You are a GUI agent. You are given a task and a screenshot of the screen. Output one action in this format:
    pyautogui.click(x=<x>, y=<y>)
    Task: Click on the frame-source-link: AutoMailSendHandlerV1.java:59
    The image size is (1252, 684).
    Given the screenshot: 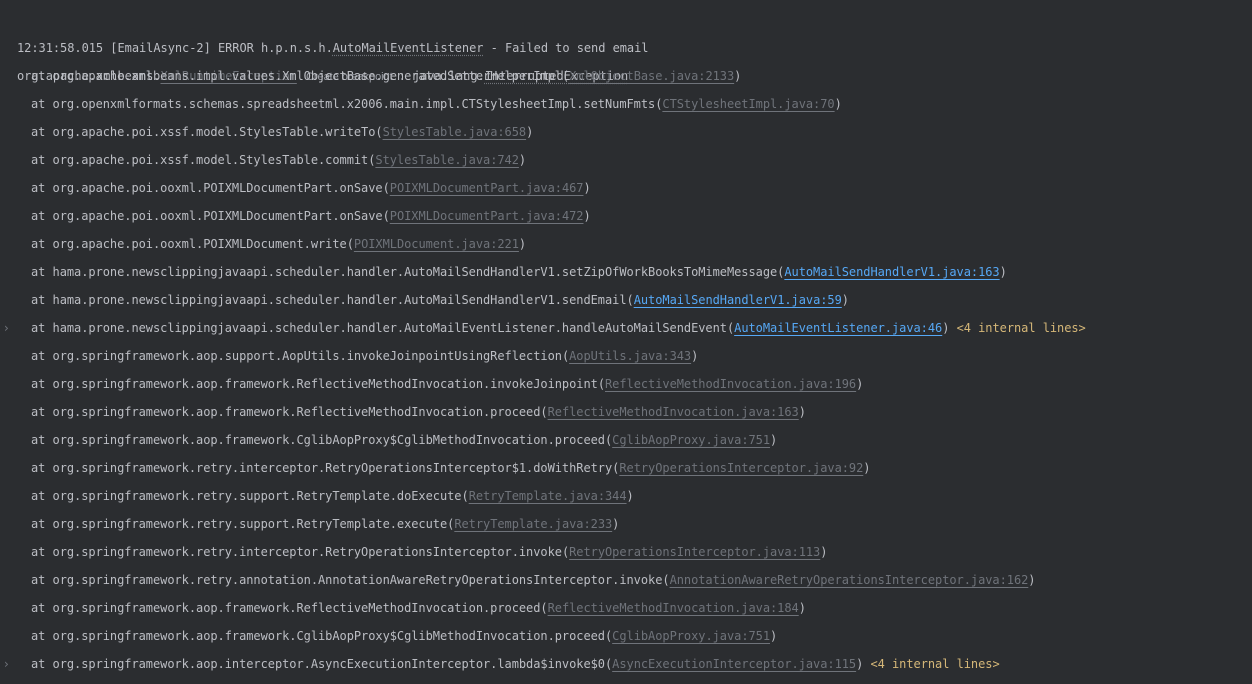 What is the action you would take?
    pyautogui.click(x=738, y=300)
    